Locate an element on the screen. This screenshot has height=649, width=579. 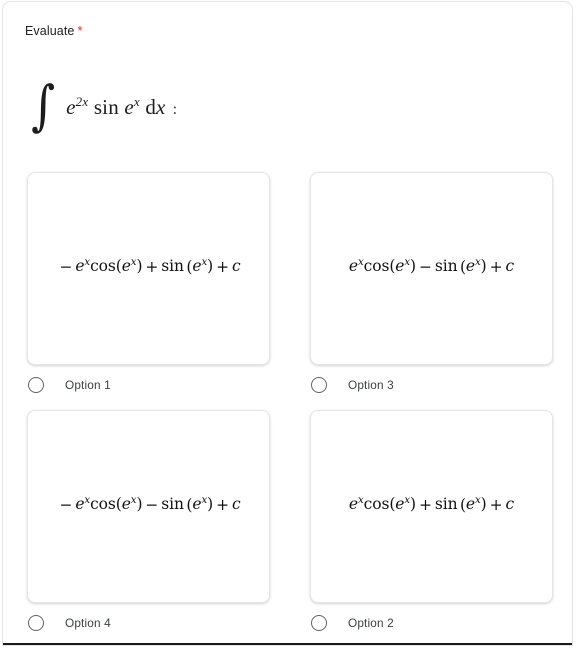
plus-operator-2: + is located at coordinates (496, 504).